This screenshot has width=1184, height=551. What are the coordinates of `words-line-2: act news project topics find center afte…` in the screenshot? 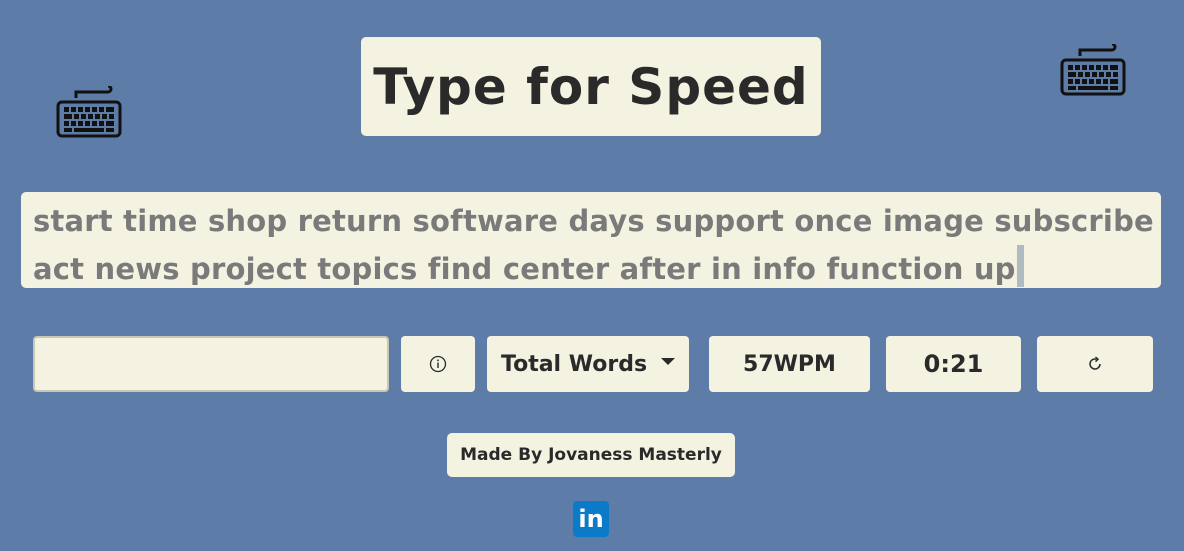 It's located at (524, 269).